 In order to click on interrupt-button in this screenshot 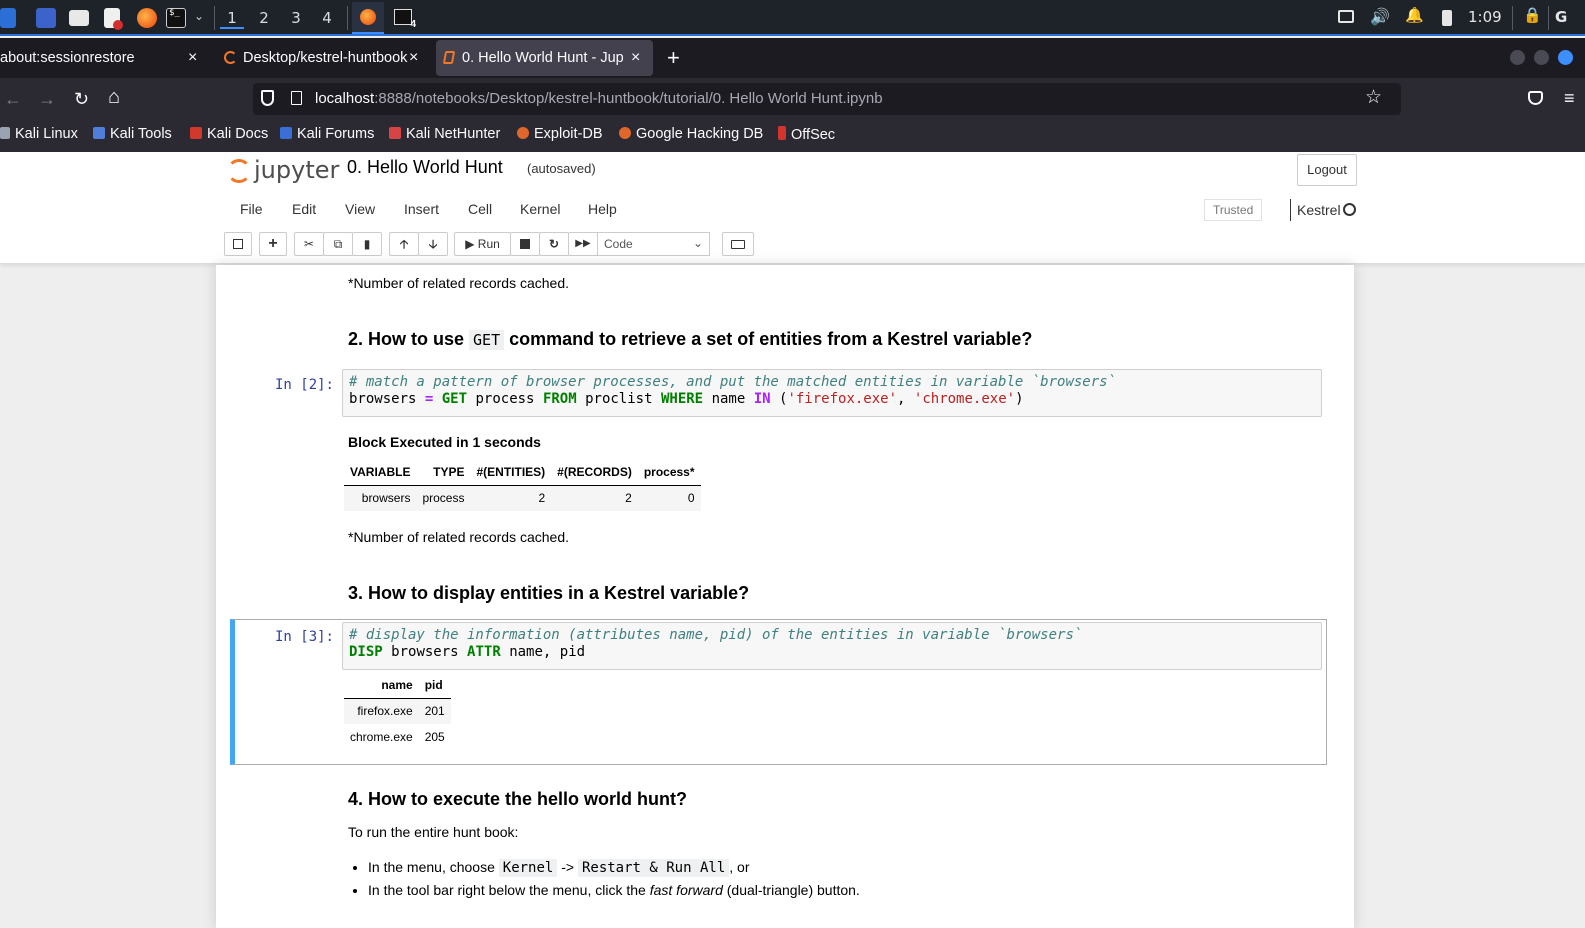, I will do `click(525, 244)`.